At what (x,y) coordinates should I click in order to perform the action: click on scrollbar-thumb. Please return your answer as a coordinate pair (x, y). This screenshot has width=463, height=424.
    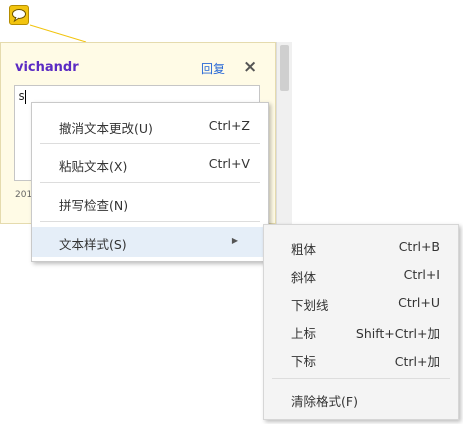
    Looking at the image, I should click on (284, 68).